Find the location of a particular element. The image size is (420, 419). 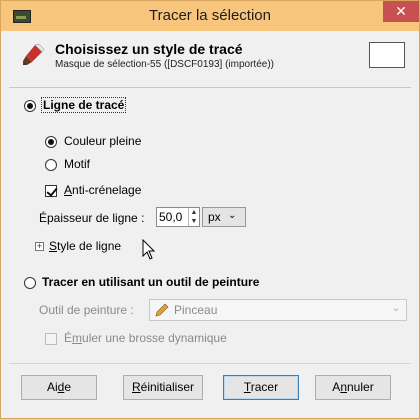

header-title: Choisissez un style de tracé is located at coordinates (149, 49).